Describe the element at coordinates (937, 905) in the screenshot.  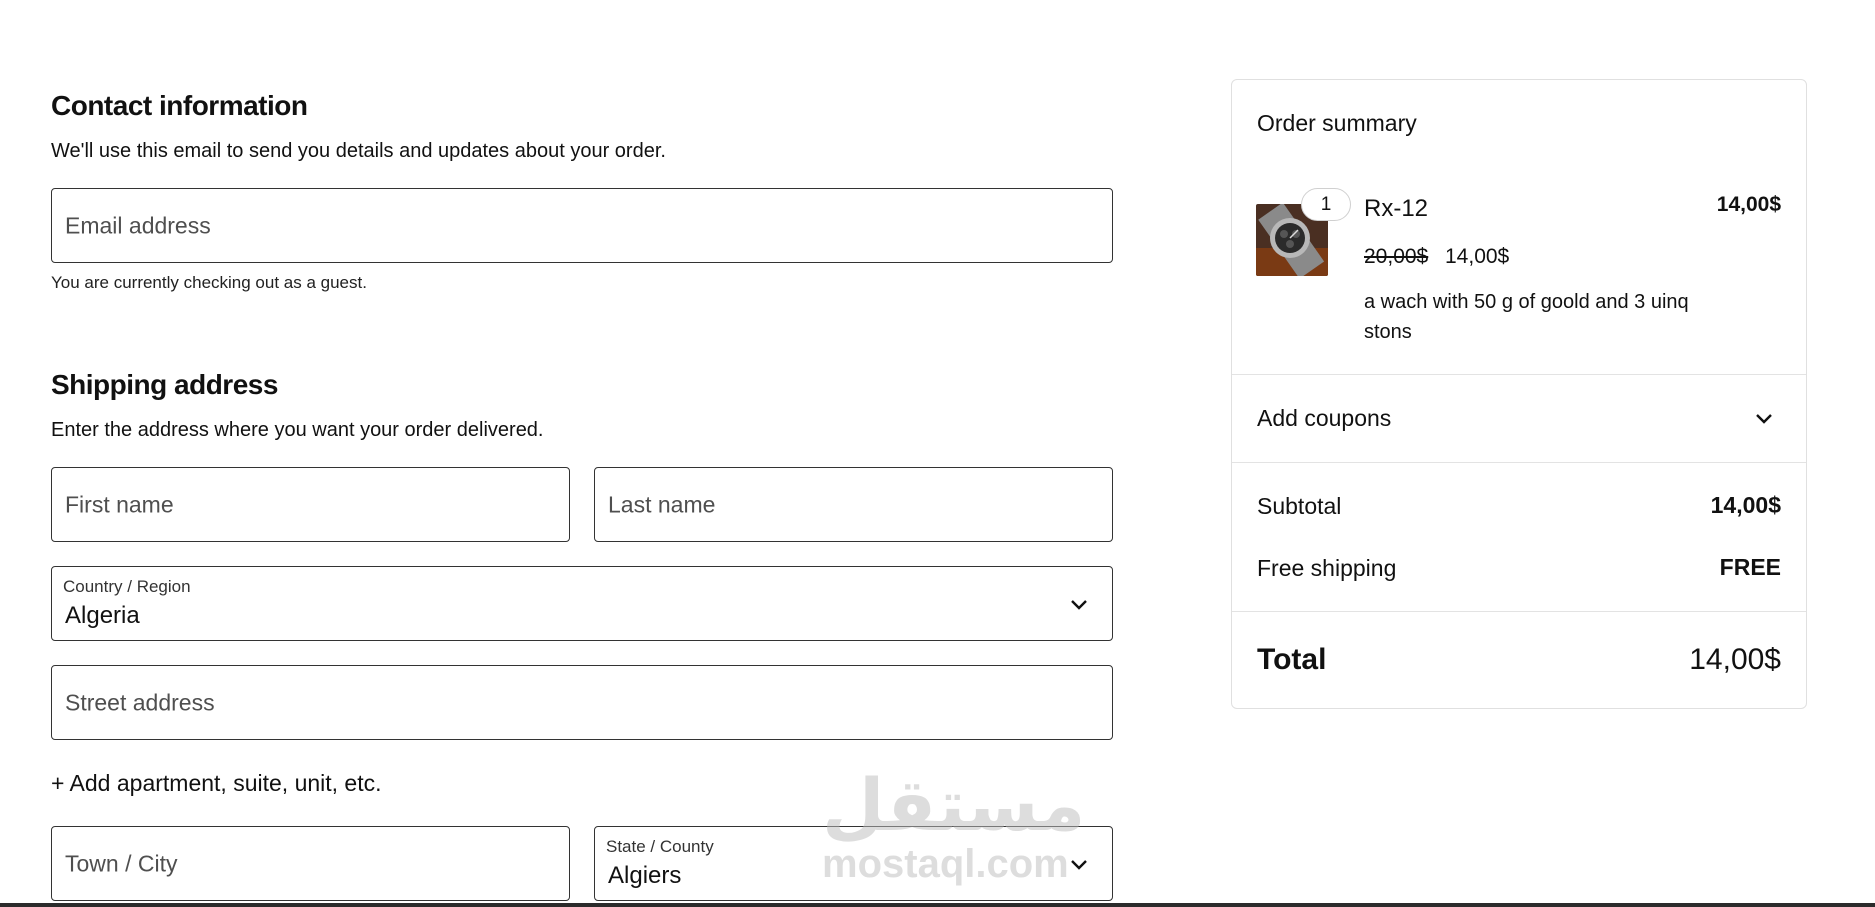
I see `bottom-edge-bar` at that location.